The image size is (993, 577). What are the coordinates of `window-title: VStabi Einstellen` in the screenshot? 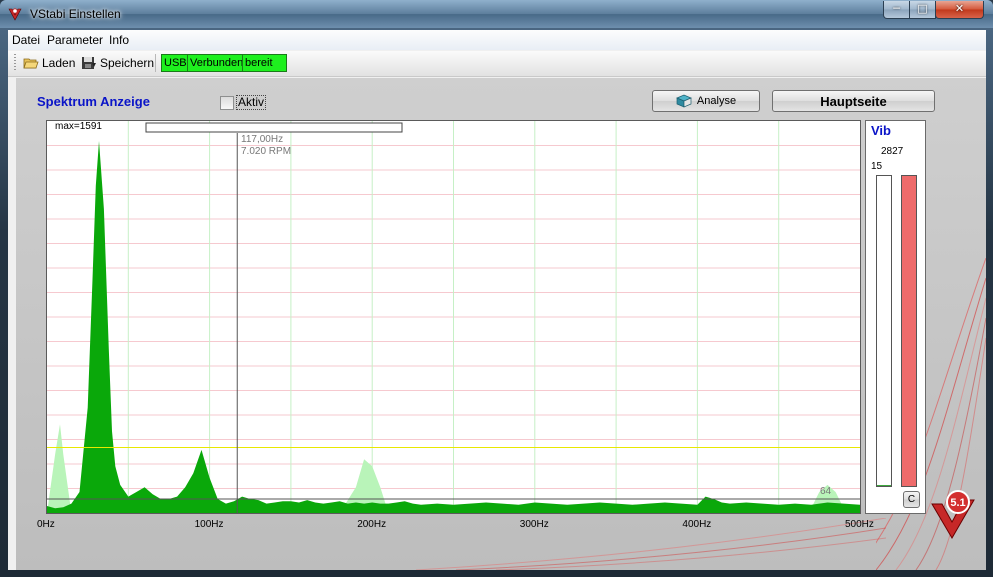 It's located at (75, 14).